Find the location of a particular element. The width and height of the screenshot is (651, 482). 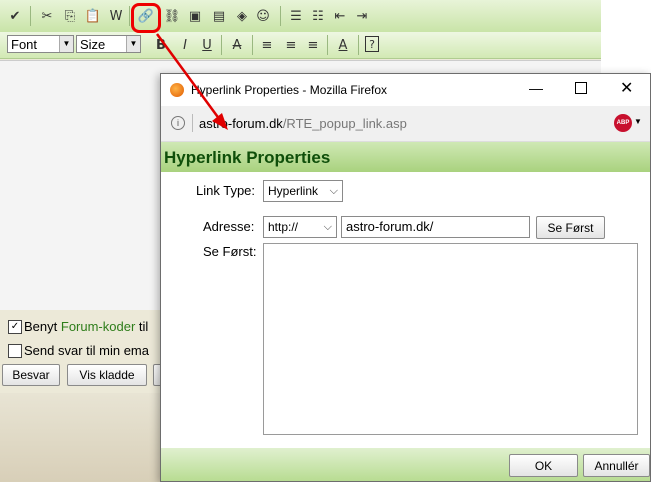

toolbar-row-1: ✔ ✂ ⎘ 📋 W 🔗 ⛓ ▣ ▤ ◈ ☺ ☰ ☷ ⇤ ⇥ is located at coordinates (300, 16).